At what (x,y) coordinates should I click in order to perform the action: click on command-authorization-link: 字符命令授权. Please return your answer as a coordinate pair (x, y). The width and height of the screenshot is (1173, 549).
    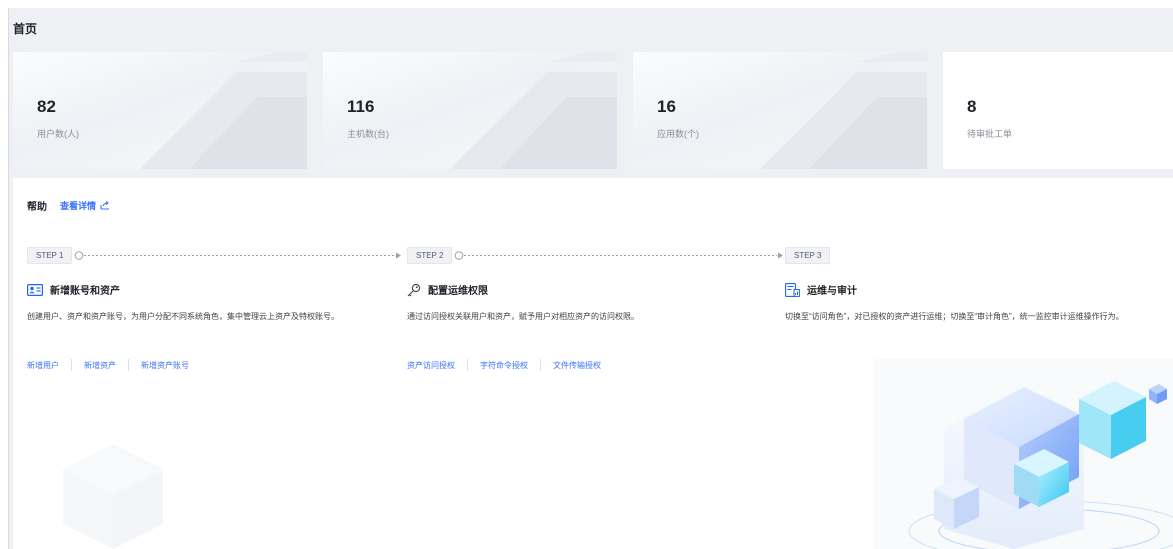
    Looking at the image, I should click on (504, 365).